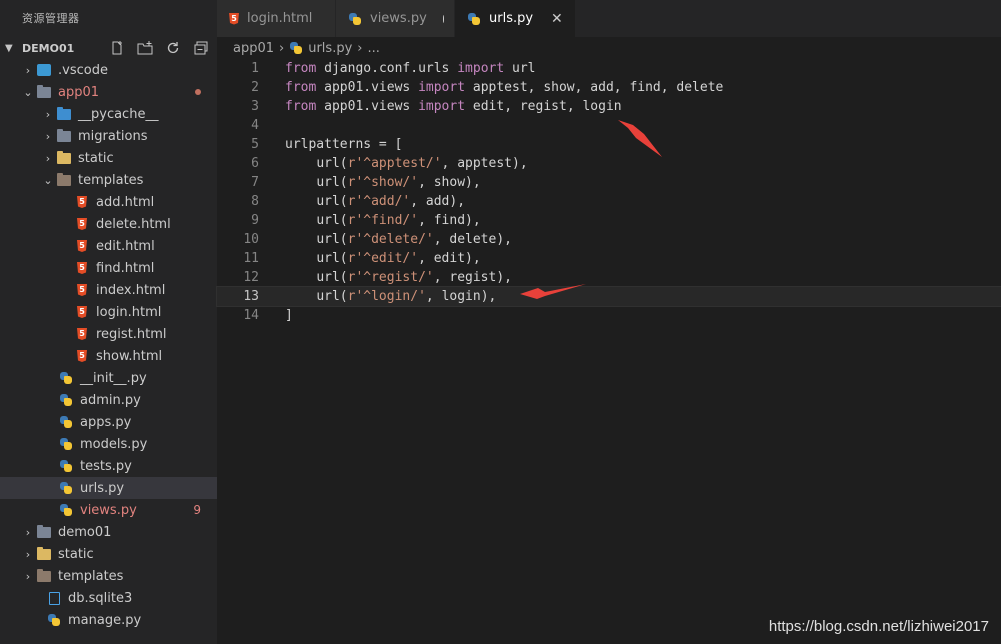 The width and height of the screenshot is (1001, 644). What do you see at coordinates (557, 19) in the screenshot?
I see `close-icon: ✕` at bounding box center [557, 19].